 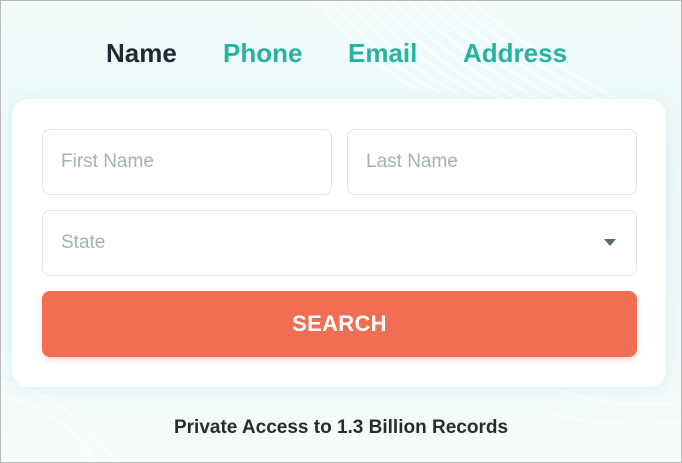 What do you see at coordinates (515, 53) in the screenshot?
I see `tab-address: Address` at bounding box center [515, 53].